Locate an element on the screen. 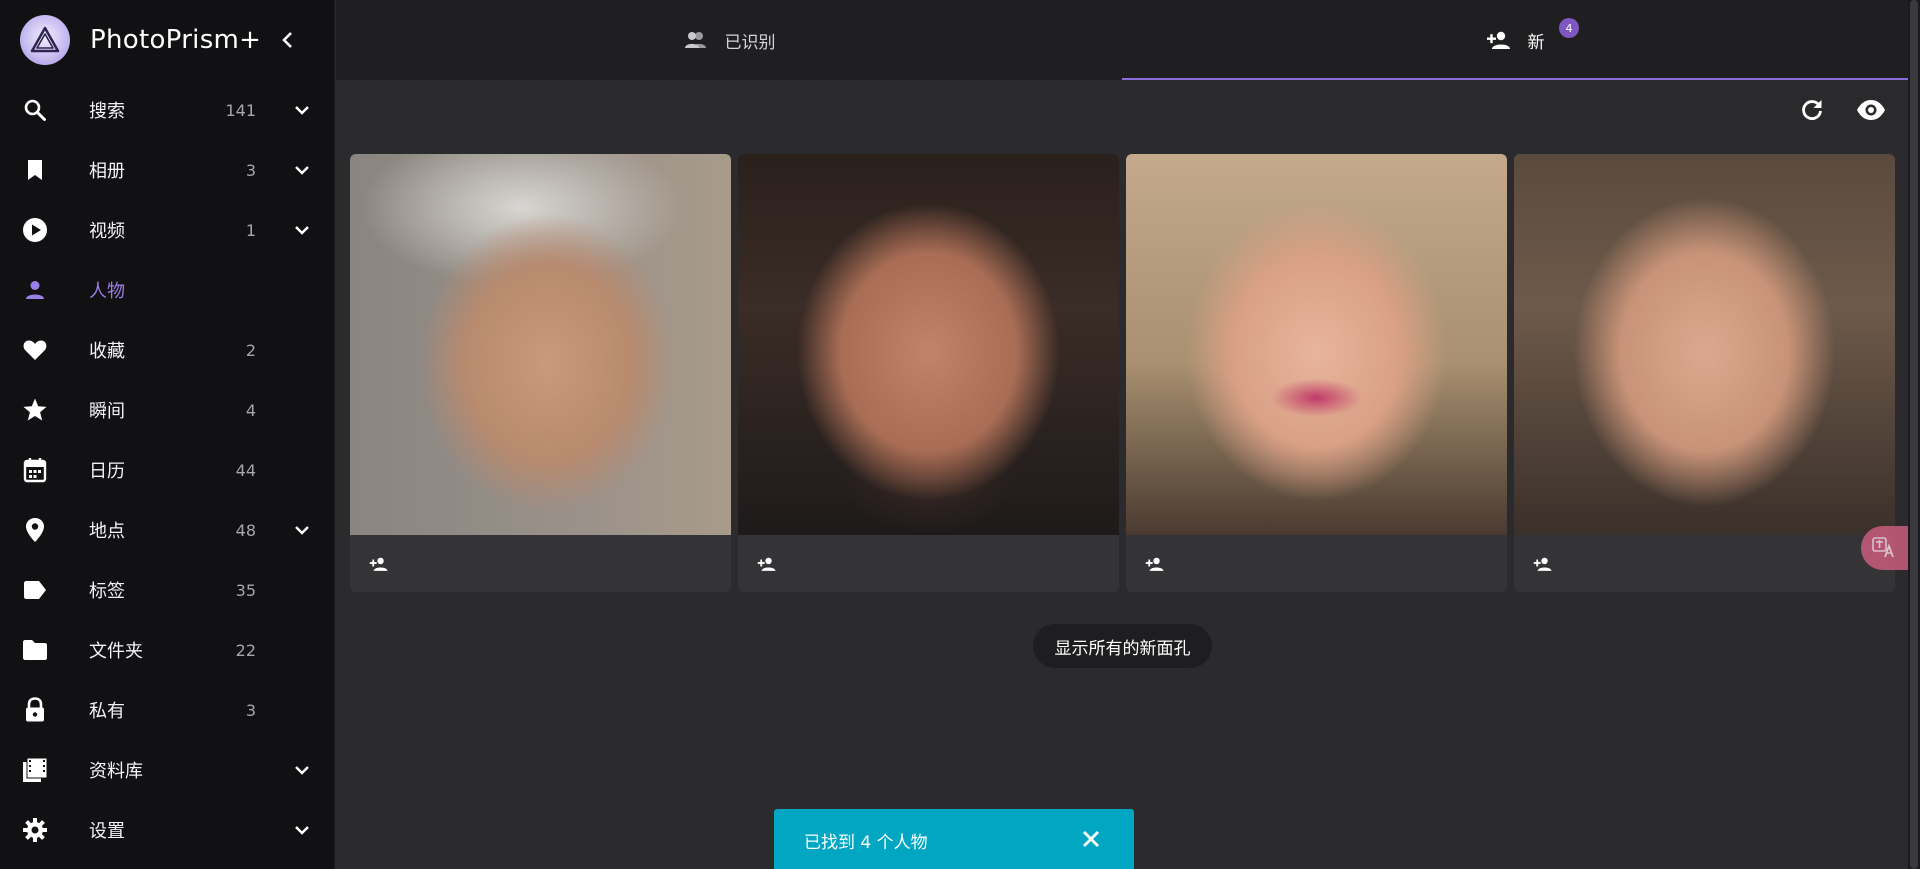 The height and width of the screenshot is (869, 1920). tab-recognized: 已识别 is located at coordinates (729, 40).